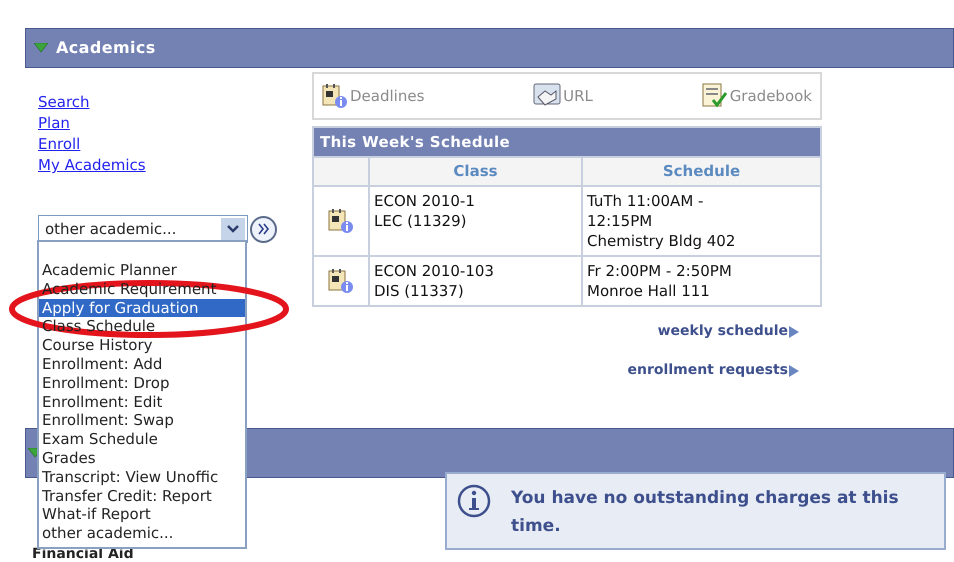 This screenshot has width=954, height=562. I want to click on schedule-link: enrollment requests, so click(714, 370).